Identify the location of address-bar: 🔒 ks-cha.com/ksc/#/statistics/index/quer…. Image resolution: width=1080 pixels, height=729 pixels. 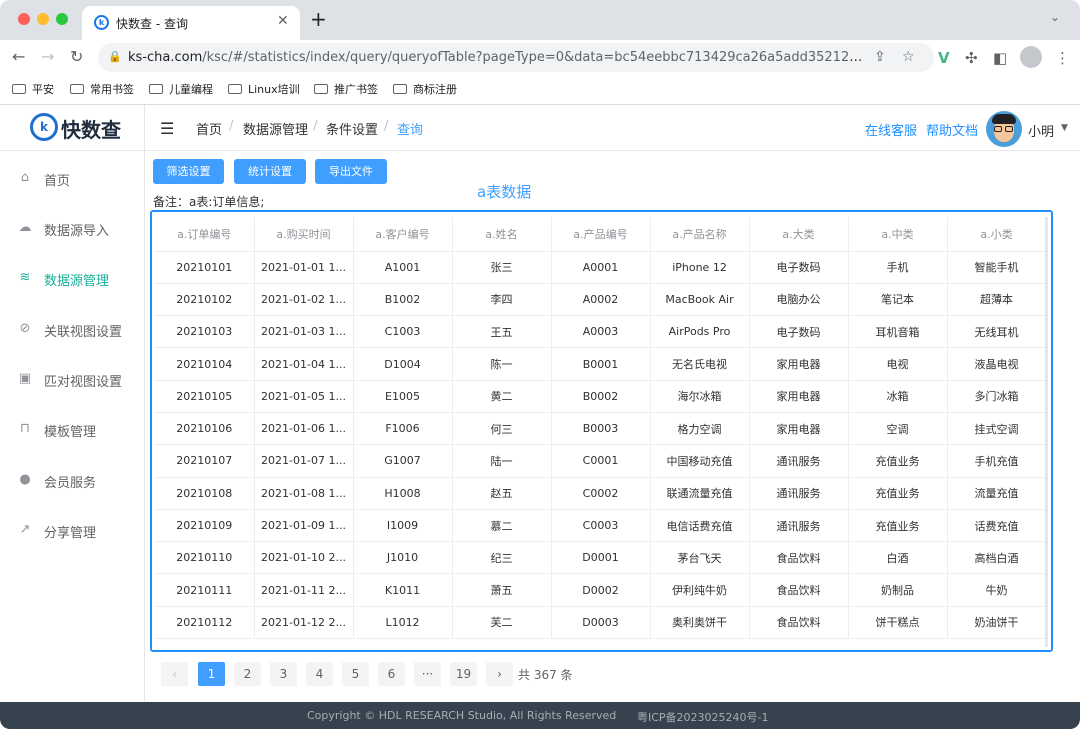
(516, 57).